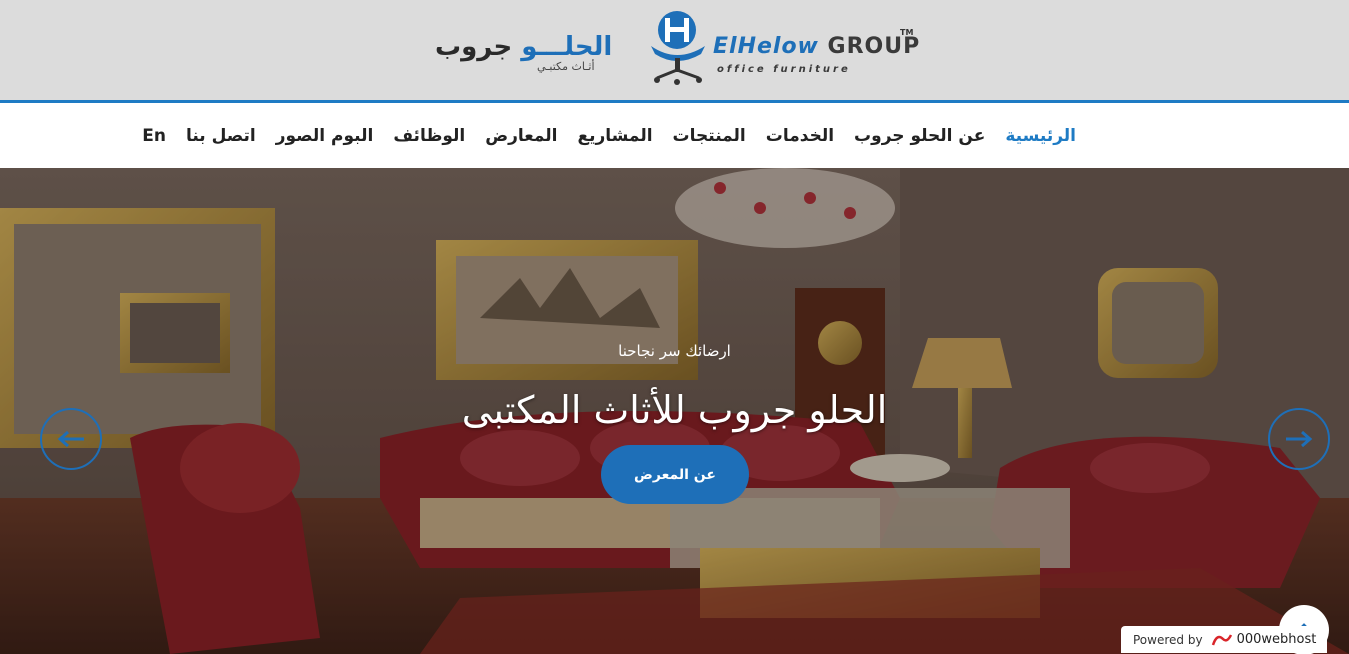 This screenshot has width=1349, height=654. What do you see at coordinates (478, 47) in the screenshot?
I see `logo-arabic-part2: جروب` at bounding box center [478, 47].